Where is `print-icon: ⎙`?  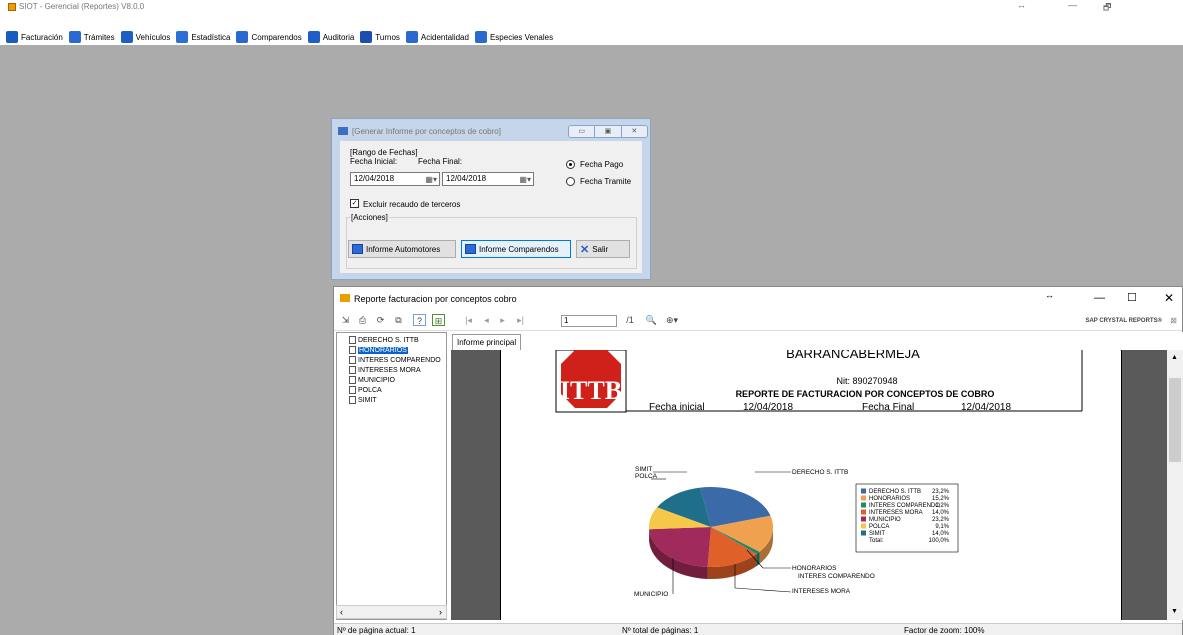
print-icon: ⎙ is located at coordinates (362, 320).